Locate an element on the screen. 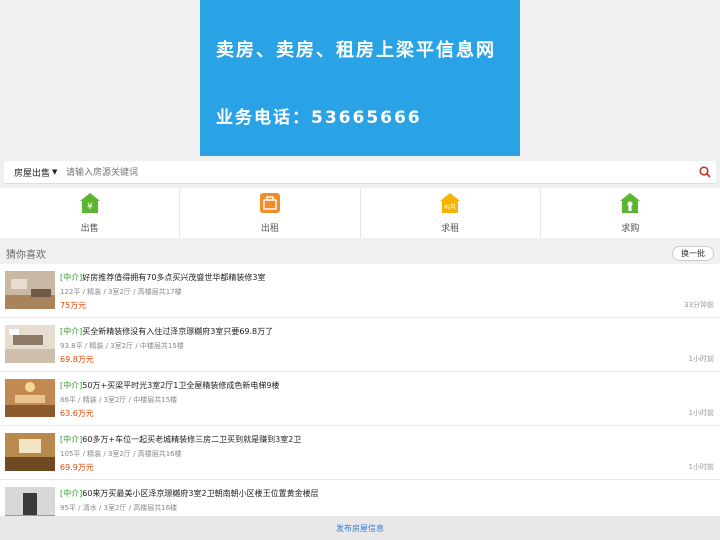 The width and height of the screenshot is (720, 540). house-search-icon: ¥/月 is located at coordinates (450, 205).